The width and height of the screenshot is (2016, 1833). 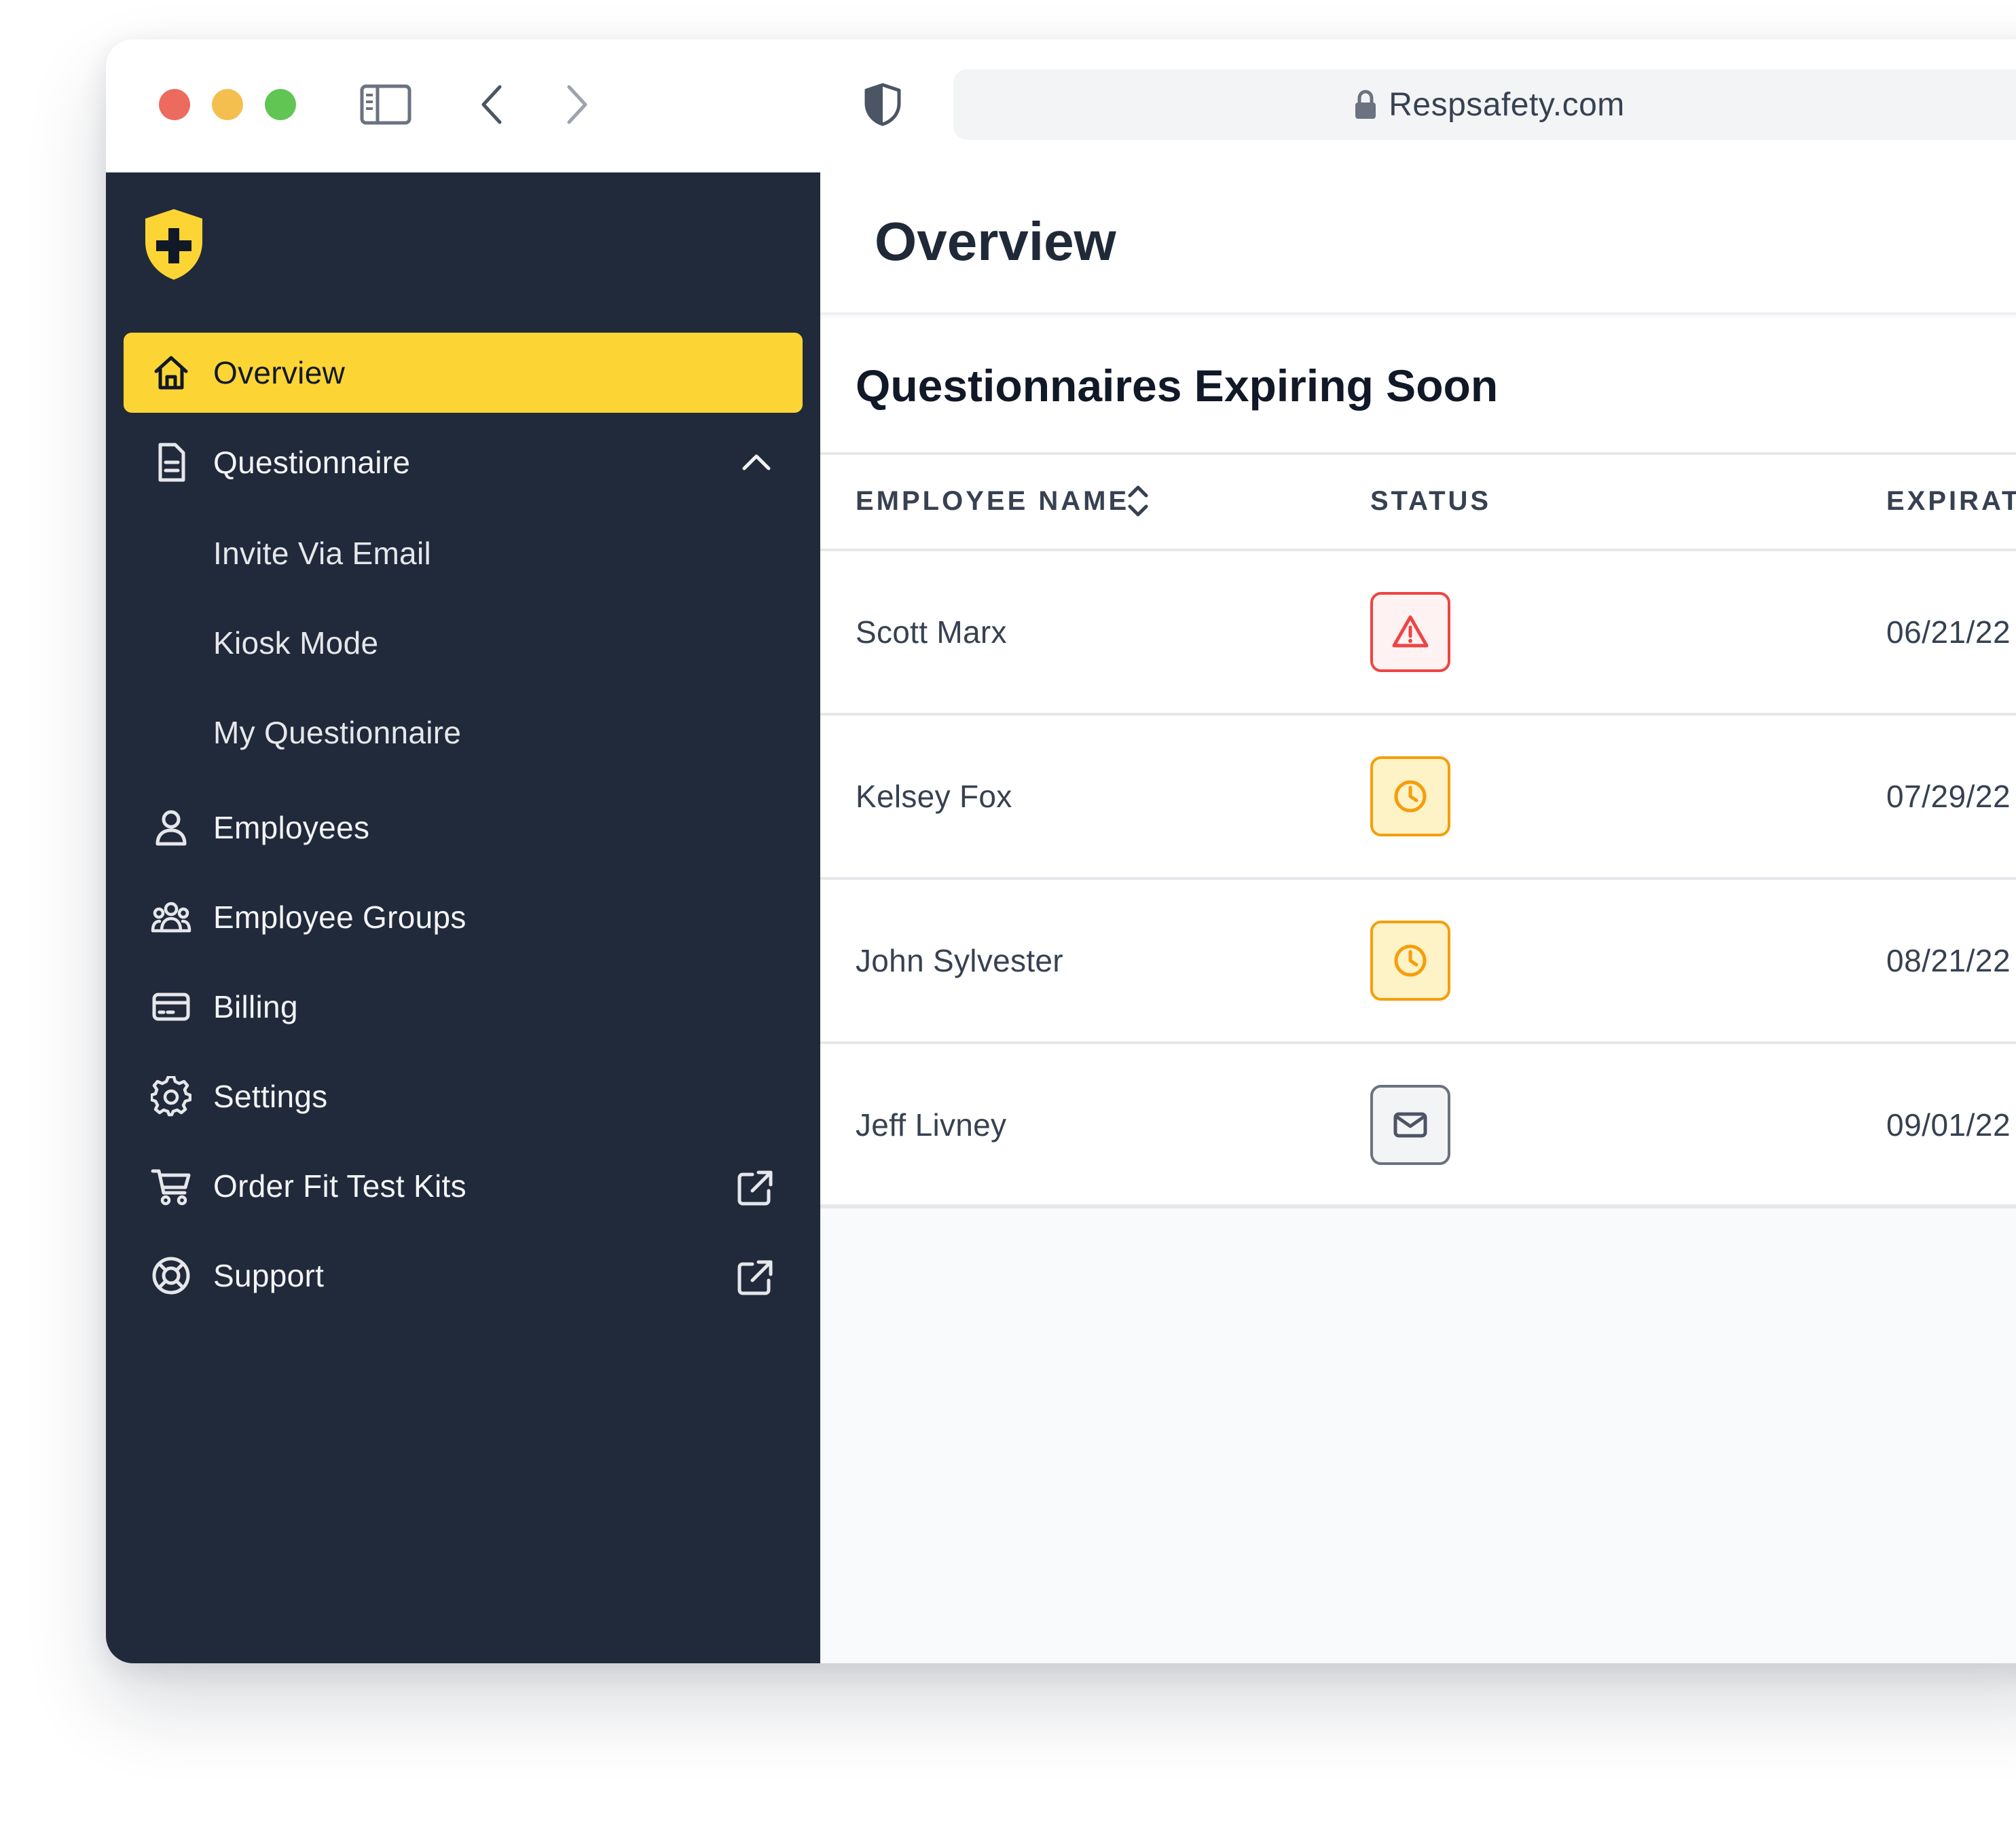 I want to click on sidebar-subitem-label: Invite Via Email, so click(x=322, y=553).